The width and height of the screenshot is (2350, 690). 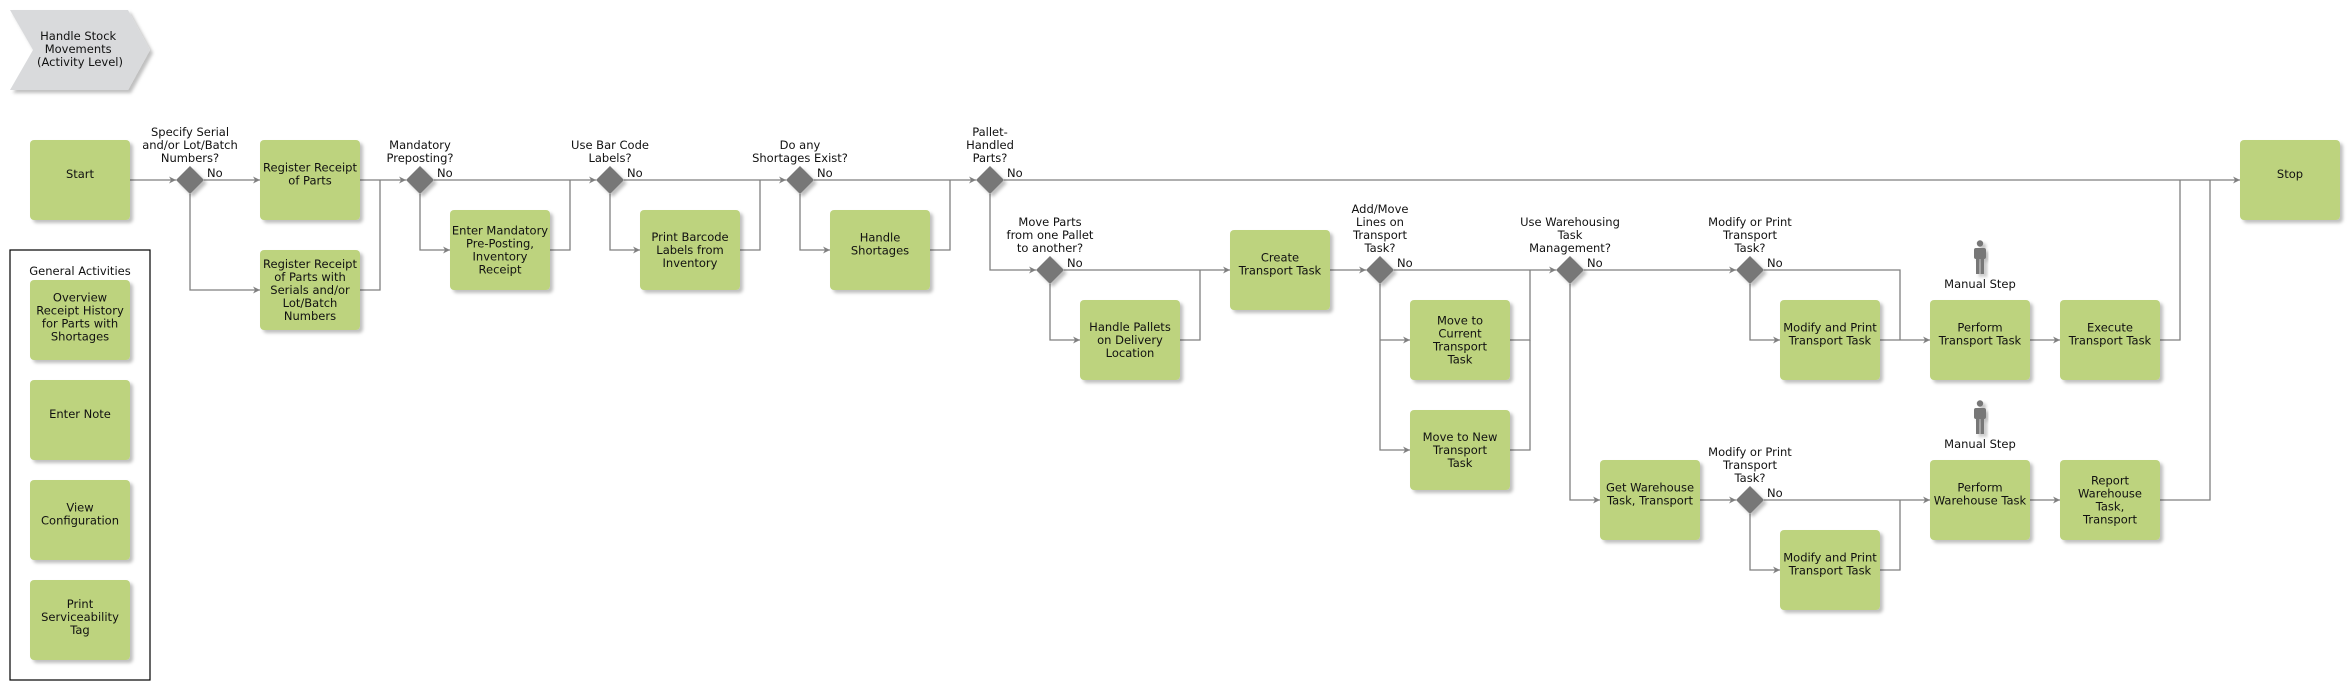 What do you see at coordinates (80, 520) in the screenshot?
I see `general-activity-item: View Configuration` at bounding box center [80, 520].